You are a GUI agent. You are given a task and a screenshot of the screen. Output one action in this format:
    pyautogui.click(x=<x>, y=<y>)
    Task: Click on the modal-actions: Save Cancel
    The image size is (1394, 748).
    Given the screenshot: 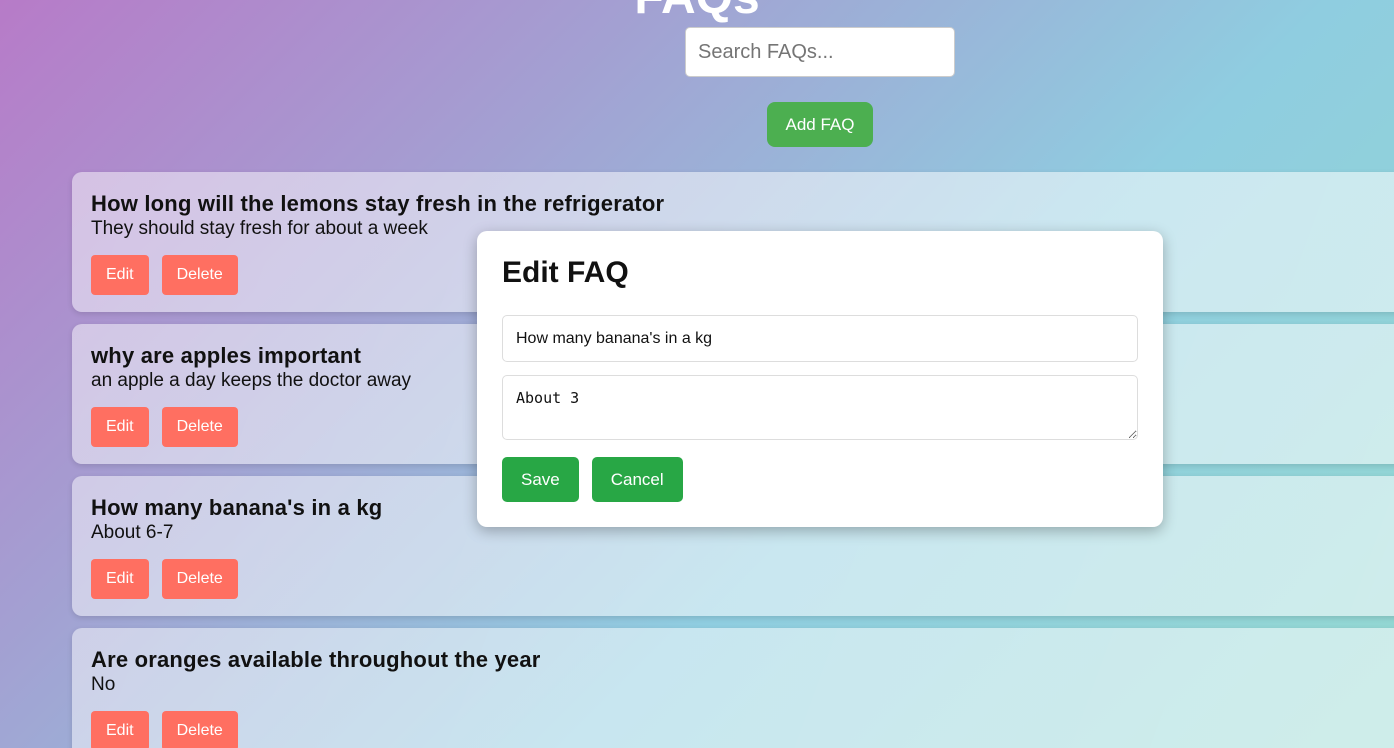 What is the action you would take?
    pyautogui.click(x=592, y=479)
    